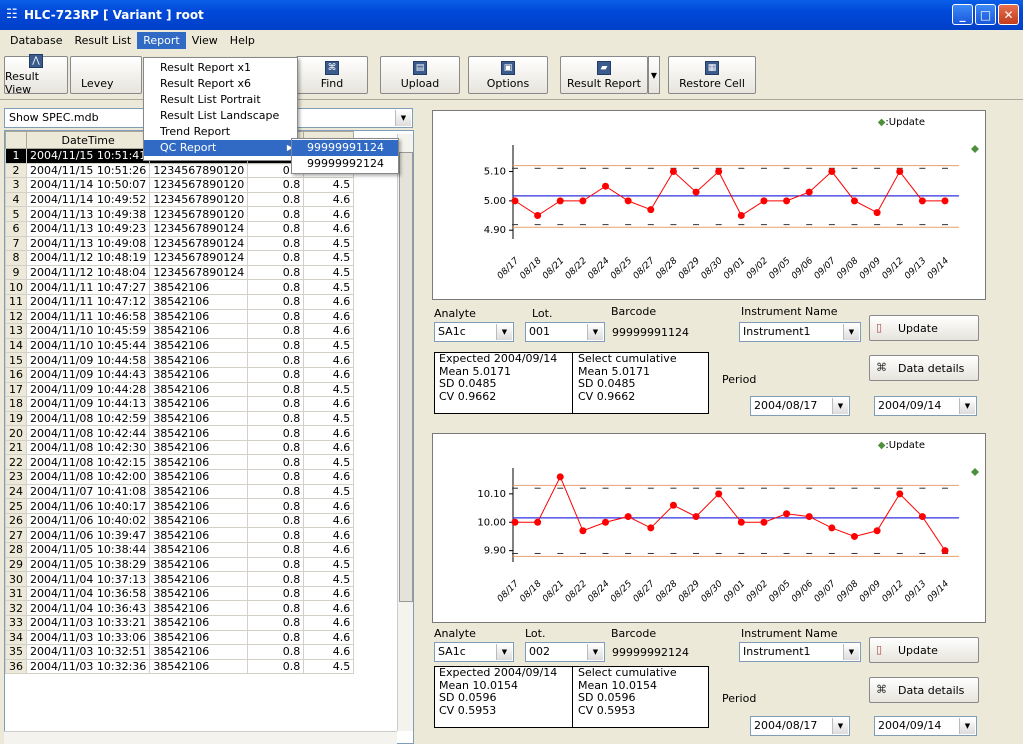 This screenshot has width=1023, height=744. I want to click on lot-select: 001 ▼, so click(565, 332).